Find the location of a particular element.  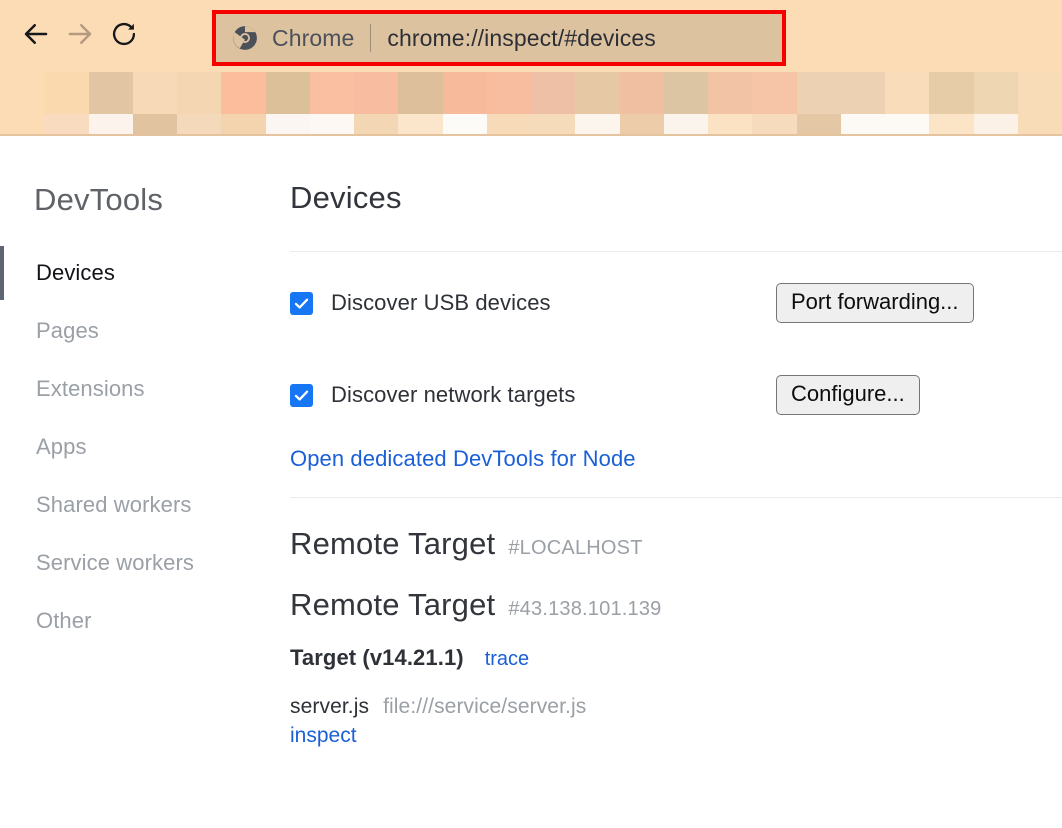

omnibox-url-text: chrome://inspect/#devices is located at coordinates (521, 37).